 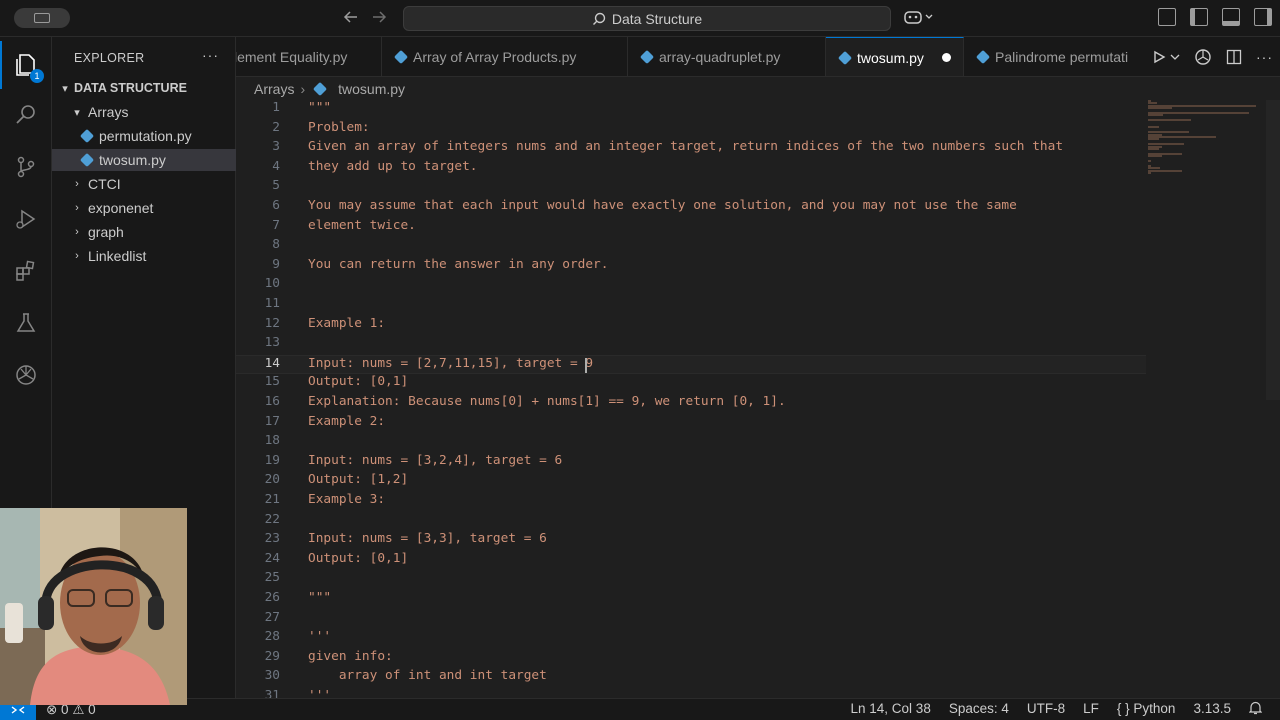 I want to click on minimap, so click(x=1207, y=150).